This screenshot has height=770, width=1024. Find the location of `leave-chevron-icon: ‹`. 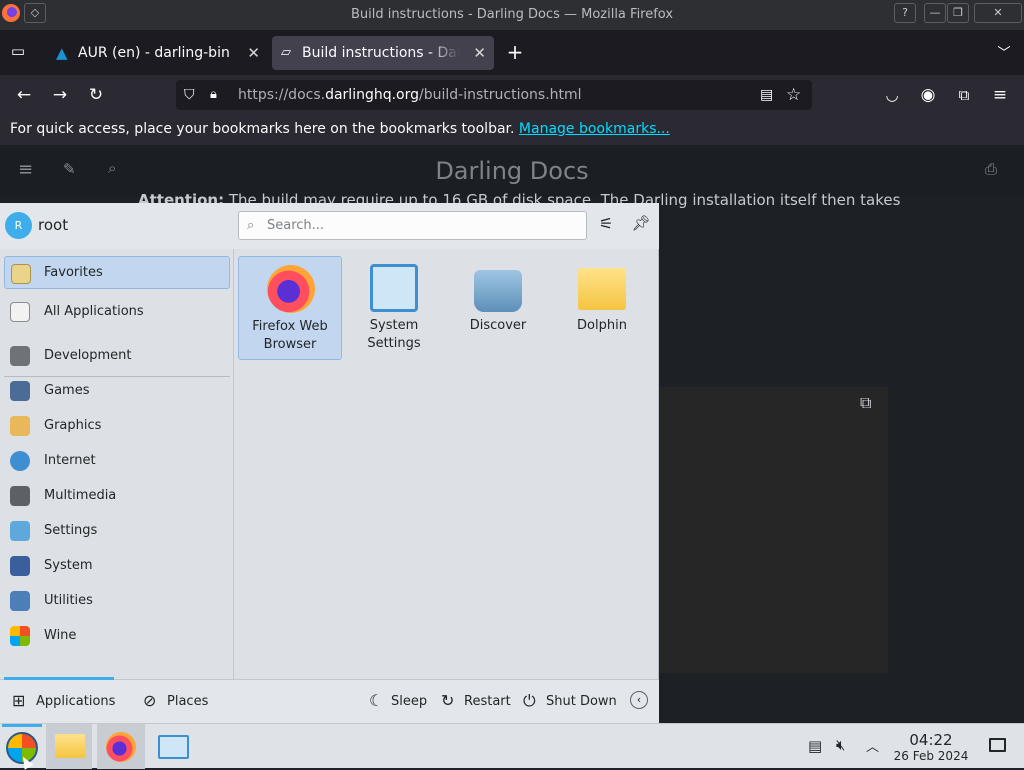

leave-chevron-icon: ‹ is located at coordinates (639, 700).